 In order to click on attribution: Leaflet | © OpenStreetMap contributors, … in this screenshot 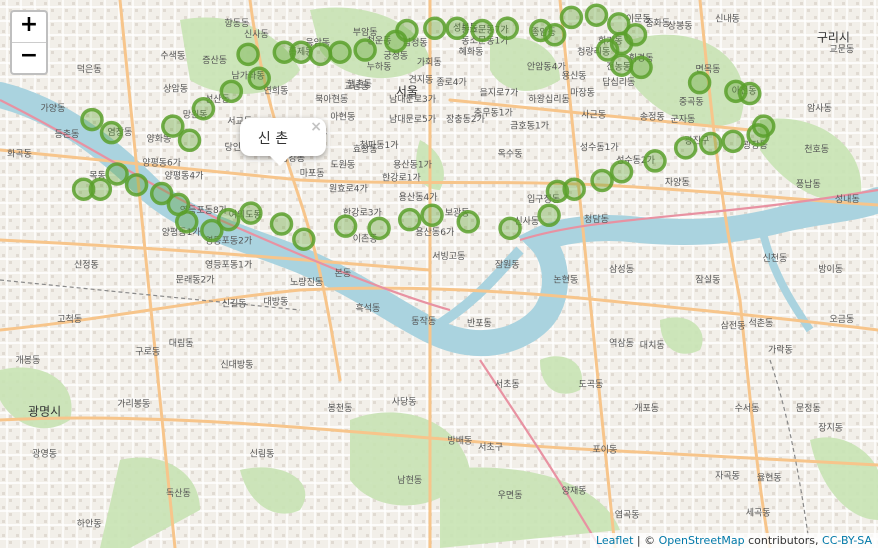, I will do `click(733, 540)`.